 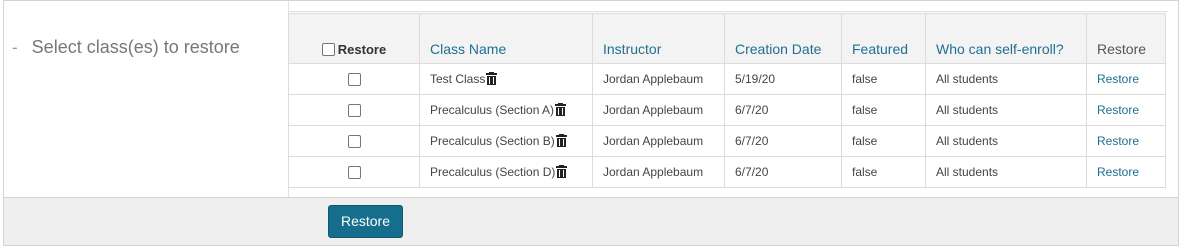 I want to click on column-header-class-name: Class Name, so click(x=506, y=38).